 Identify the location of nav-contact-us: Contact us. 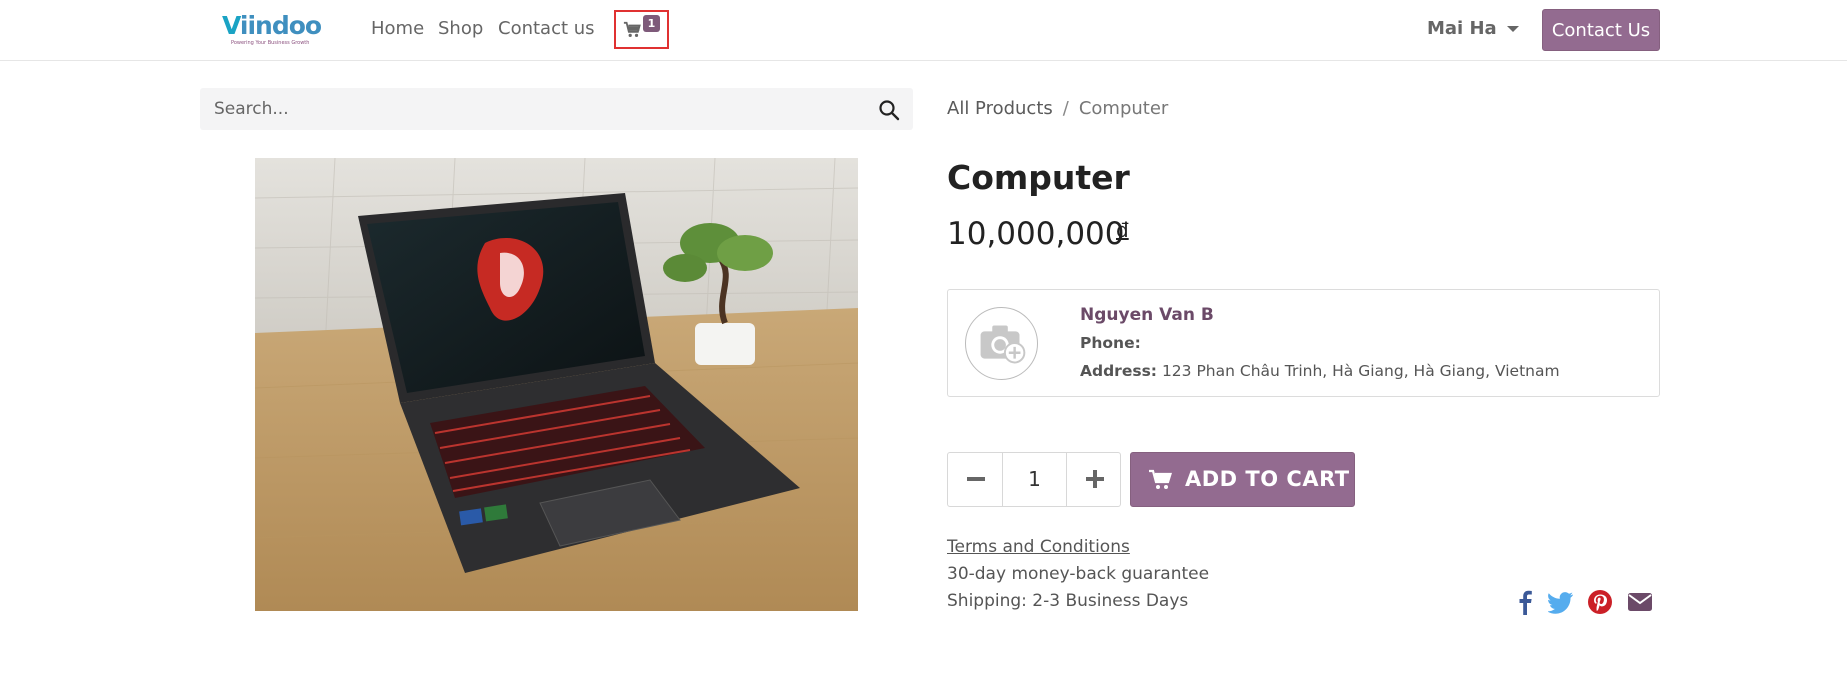
(546, 29).